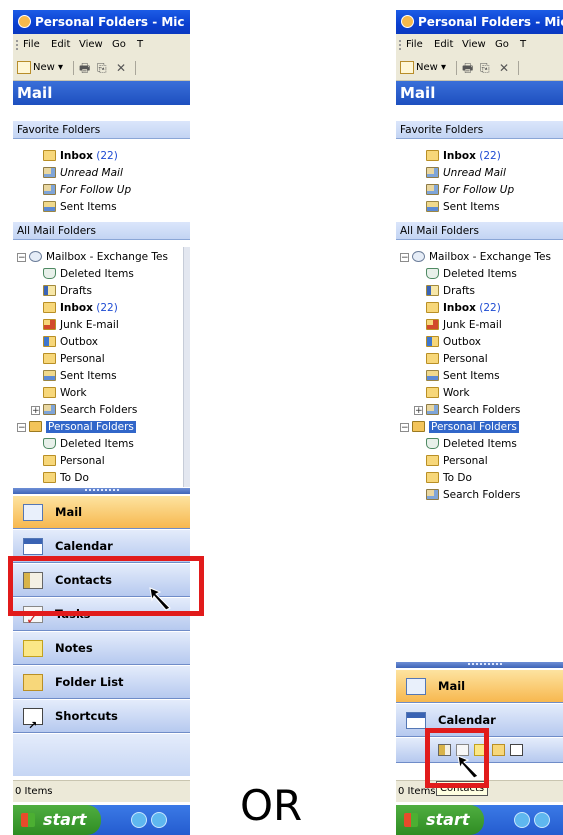  Describe the element at coordinates (101, 648) in the screenshot. I see `nav-notes-button: Notes` at that location.